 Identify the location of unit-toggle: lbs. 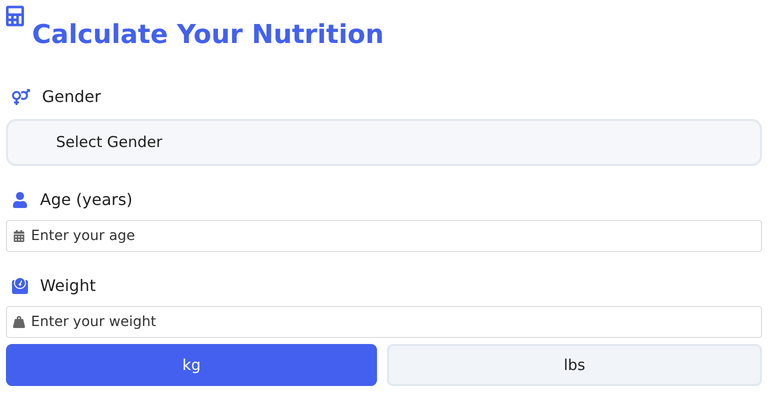
(574, 365).